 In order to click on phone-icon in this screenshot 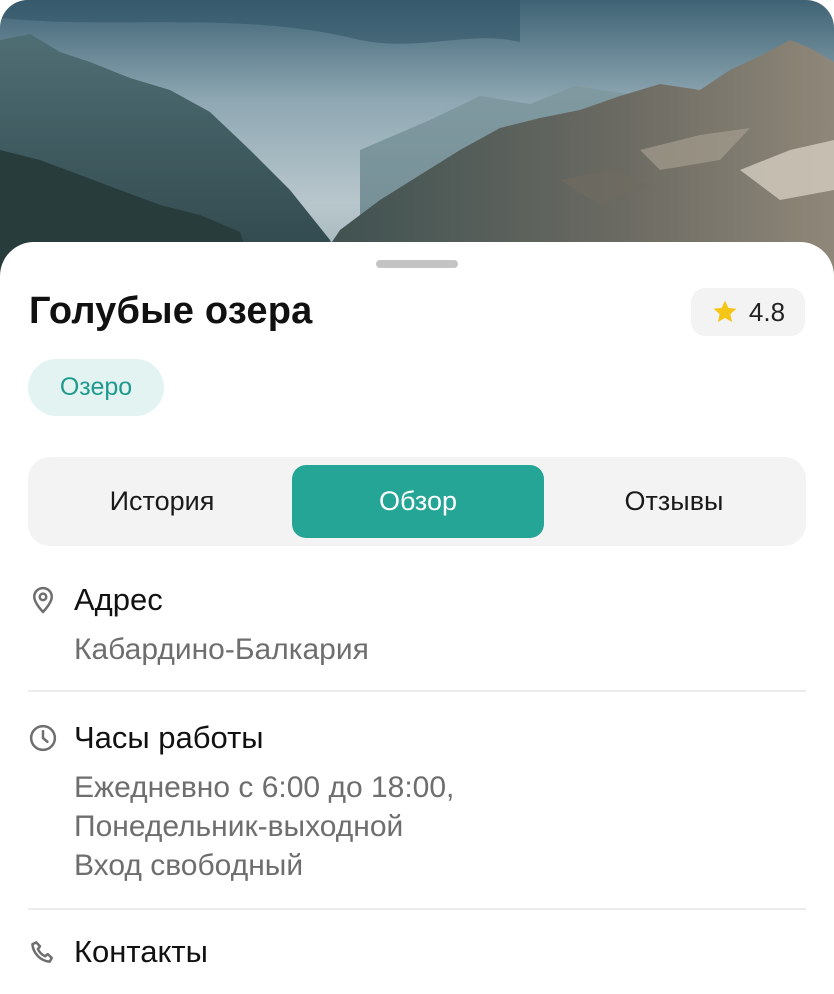, I will do `click(42, 952)`.